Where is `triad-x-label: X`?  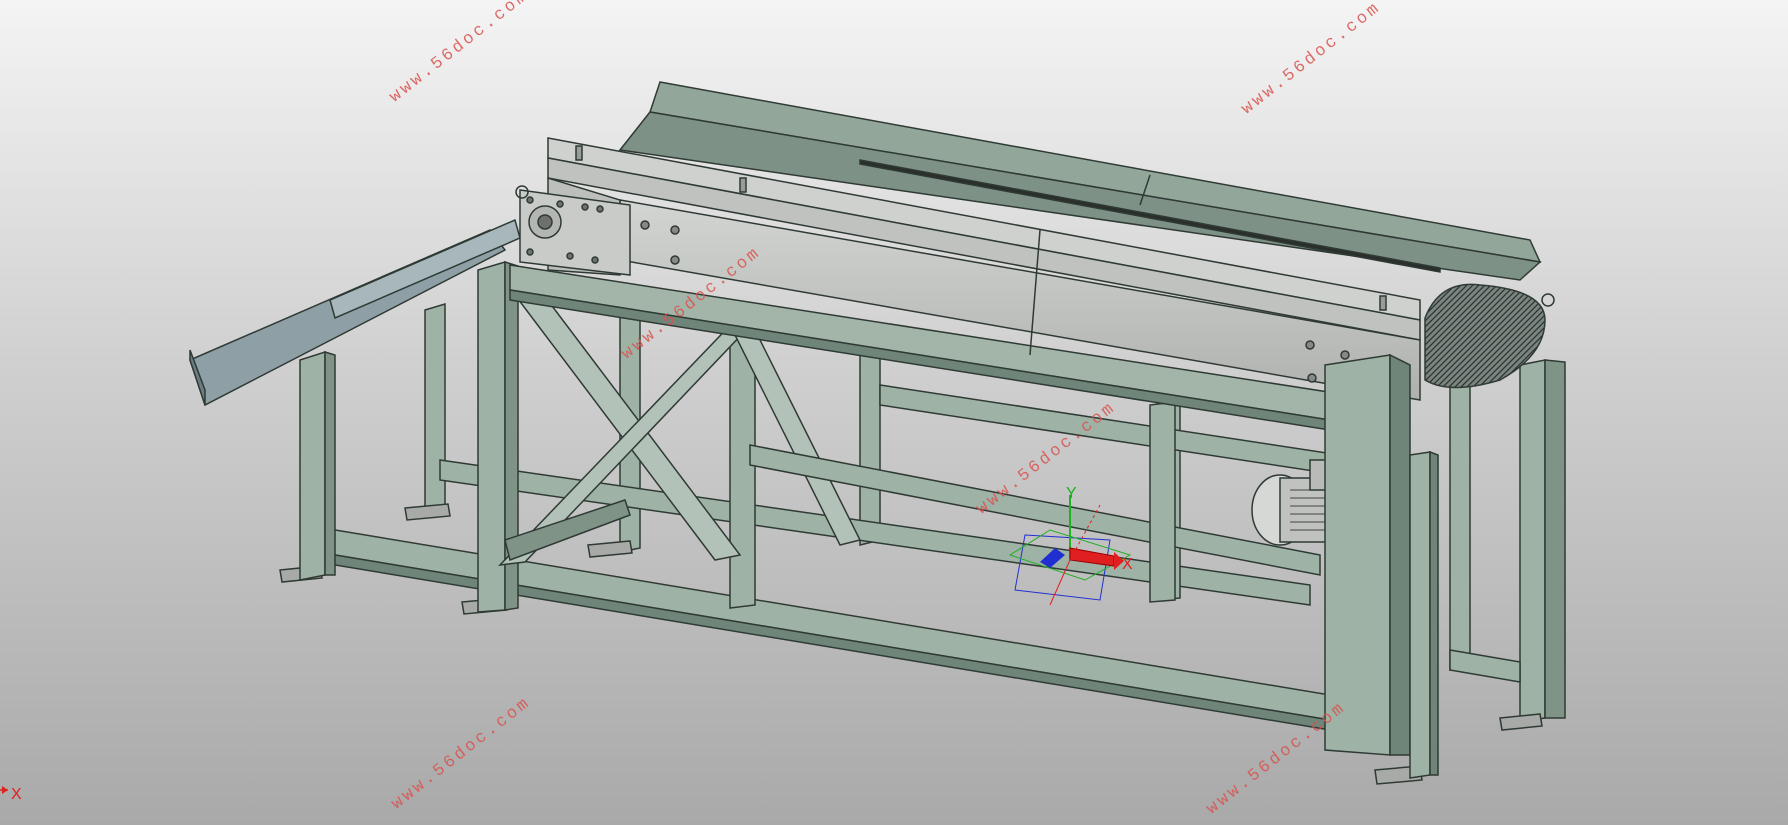 triad-x-label: X is located at coordinates (1127, 564).